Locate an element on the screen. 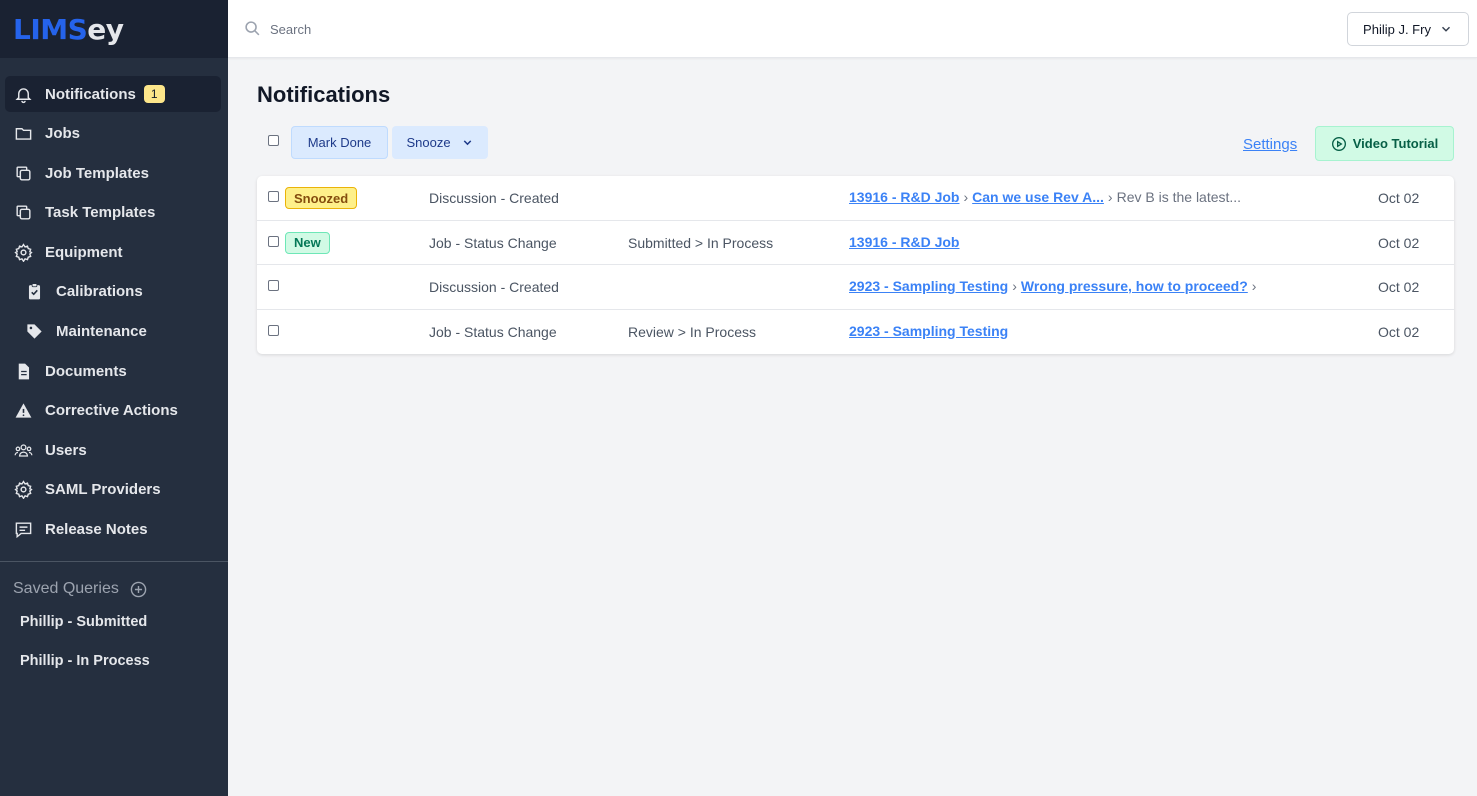  clipboard-check-icon is located at coordinates (34, 292).